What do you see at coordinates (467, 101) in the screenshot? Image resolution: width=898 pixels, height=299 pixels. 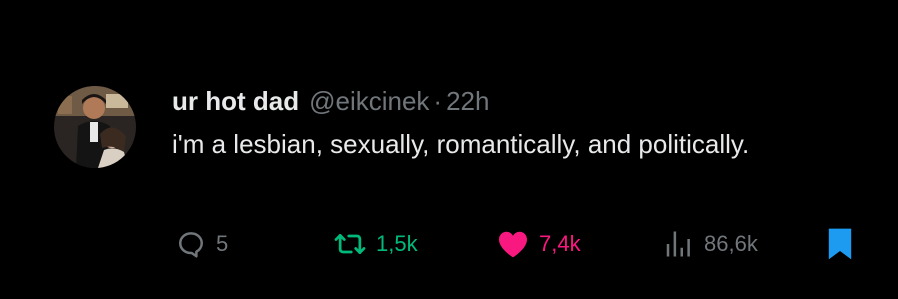 I see `timestamp: 22h` at bounding box center [467, 101].